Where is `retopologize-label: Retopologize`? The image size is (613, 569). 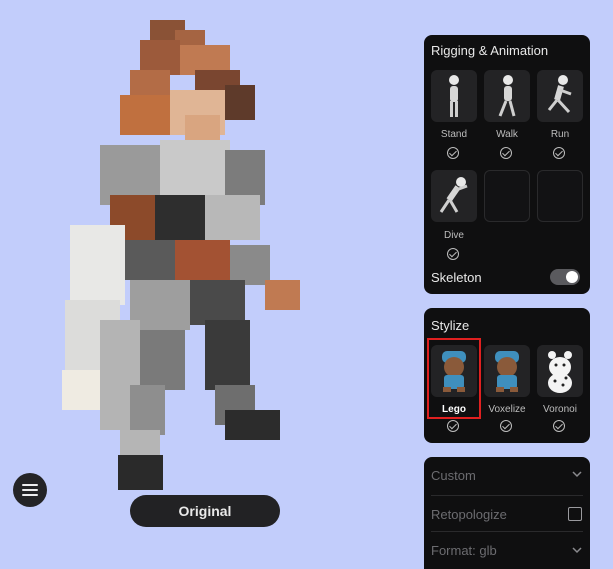 retopologize-label: Retopologize is located at coordinates (469, 514).